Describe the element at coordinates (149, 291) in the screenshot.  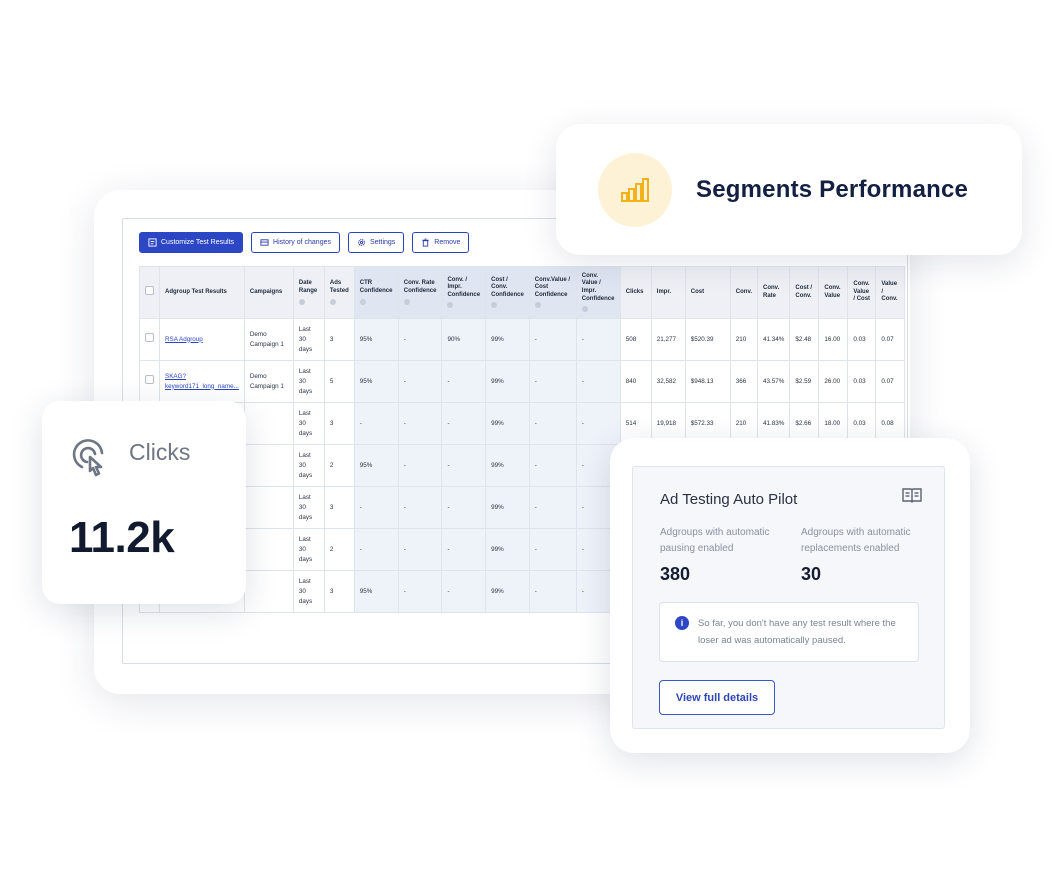
I see `select-all-checkbox` at that location.